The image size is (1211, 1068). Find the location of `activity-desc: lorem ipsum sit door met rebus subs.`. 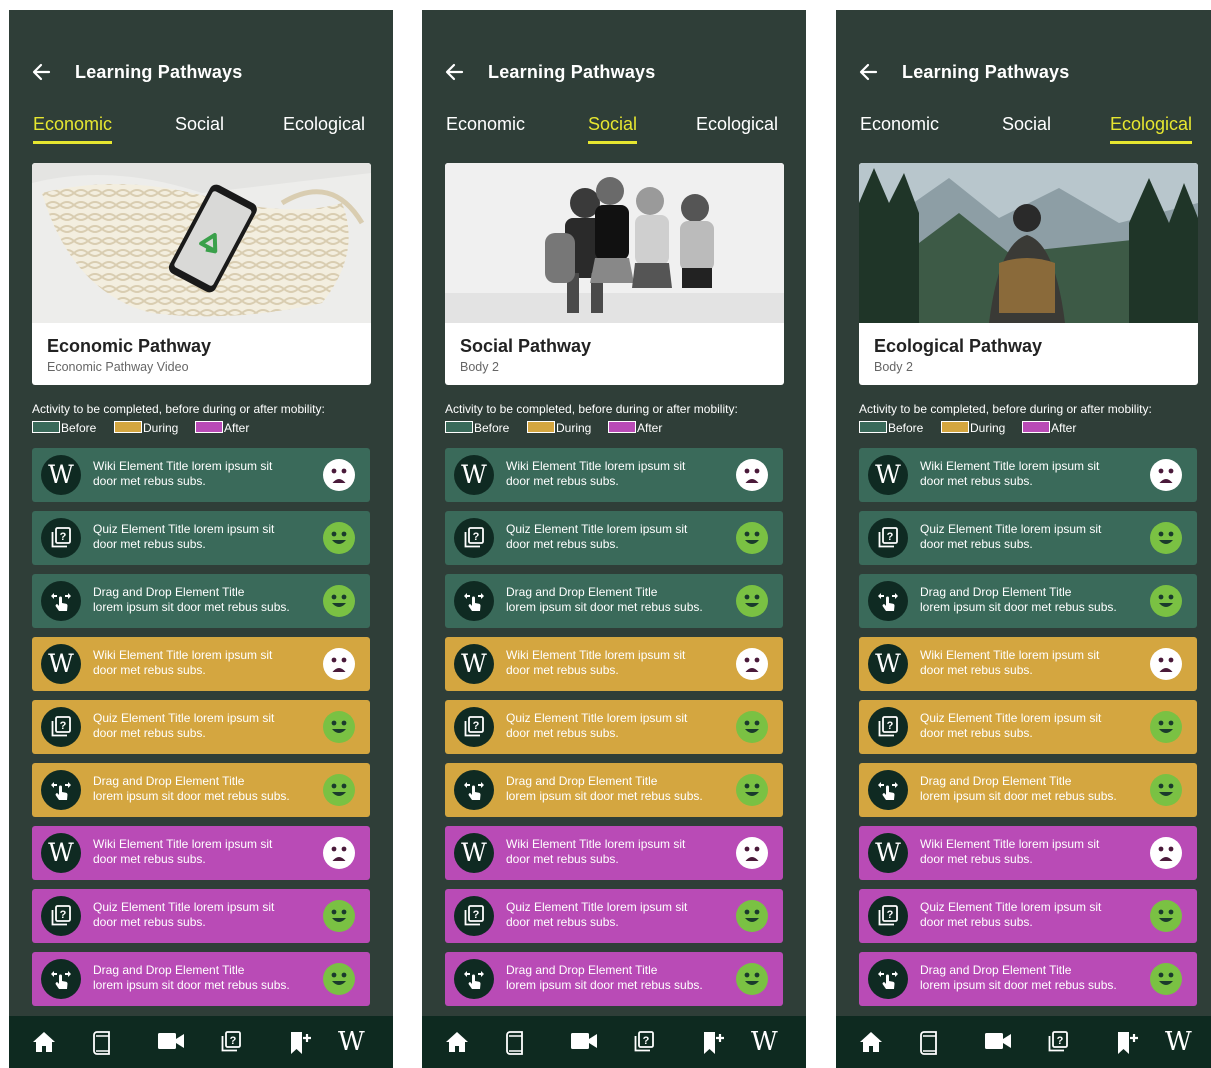

activity-desc: lorem ipsum sit door met rebus subs. is located at coordinates (1018, 985).